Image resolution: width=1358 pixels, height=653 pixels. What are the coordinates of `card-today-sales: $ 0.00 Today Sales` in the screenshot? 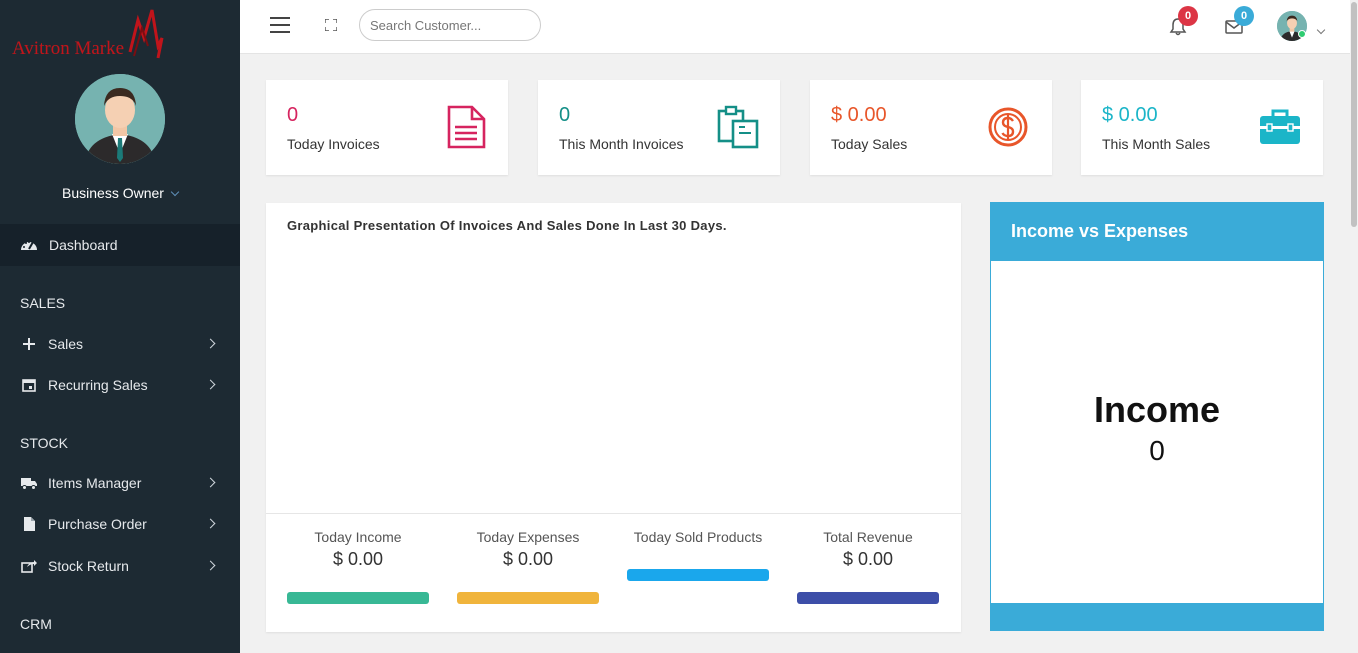 It's located at (931, 127).